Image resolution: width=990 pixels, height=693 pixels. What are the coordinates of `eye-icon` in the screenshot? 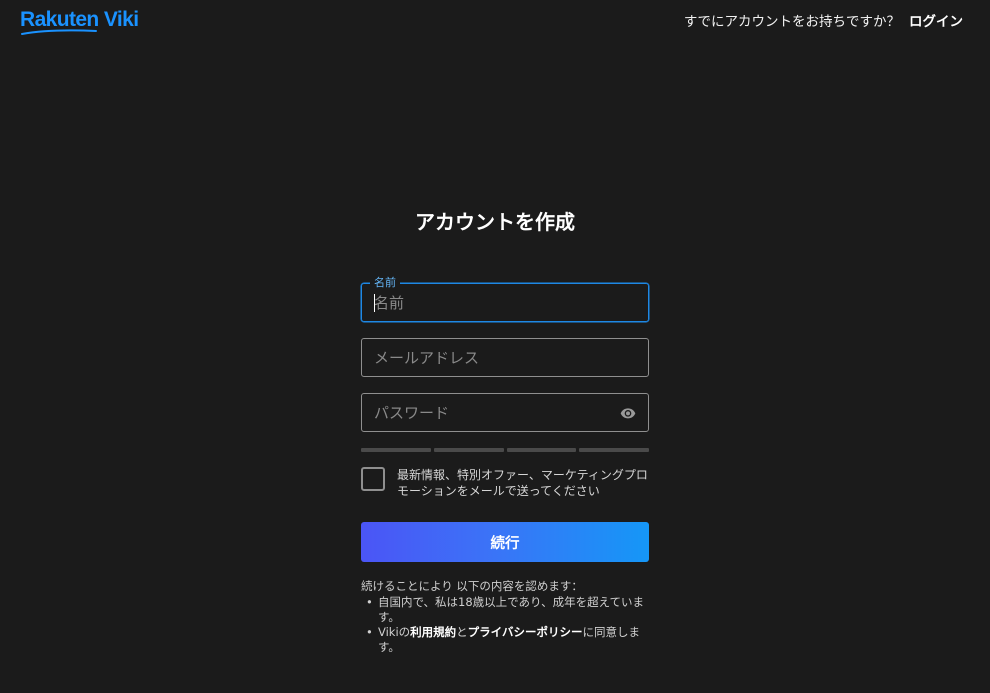 It's located at (628, 413).